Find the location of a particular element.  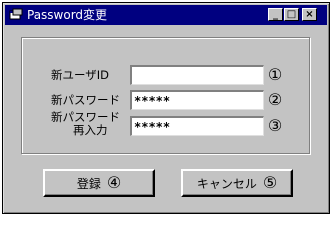

close-icon: × is located at coordinates (309, 14).